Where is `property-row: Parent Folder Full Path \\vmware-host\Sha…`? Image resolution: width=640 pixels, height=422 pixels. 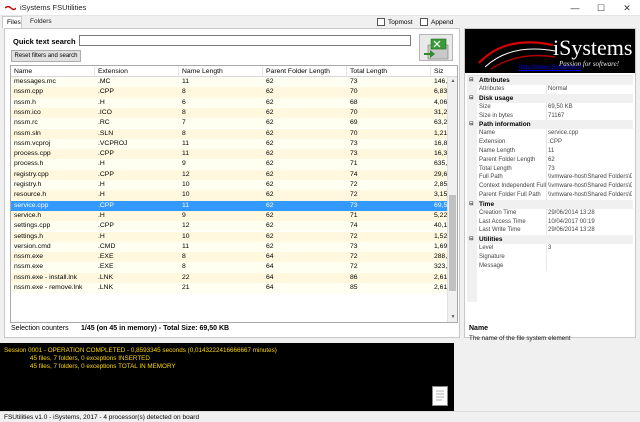
property-row: Parent Folder Full Path \\vmware-host\Sha… is located at coordinates (550, 195).